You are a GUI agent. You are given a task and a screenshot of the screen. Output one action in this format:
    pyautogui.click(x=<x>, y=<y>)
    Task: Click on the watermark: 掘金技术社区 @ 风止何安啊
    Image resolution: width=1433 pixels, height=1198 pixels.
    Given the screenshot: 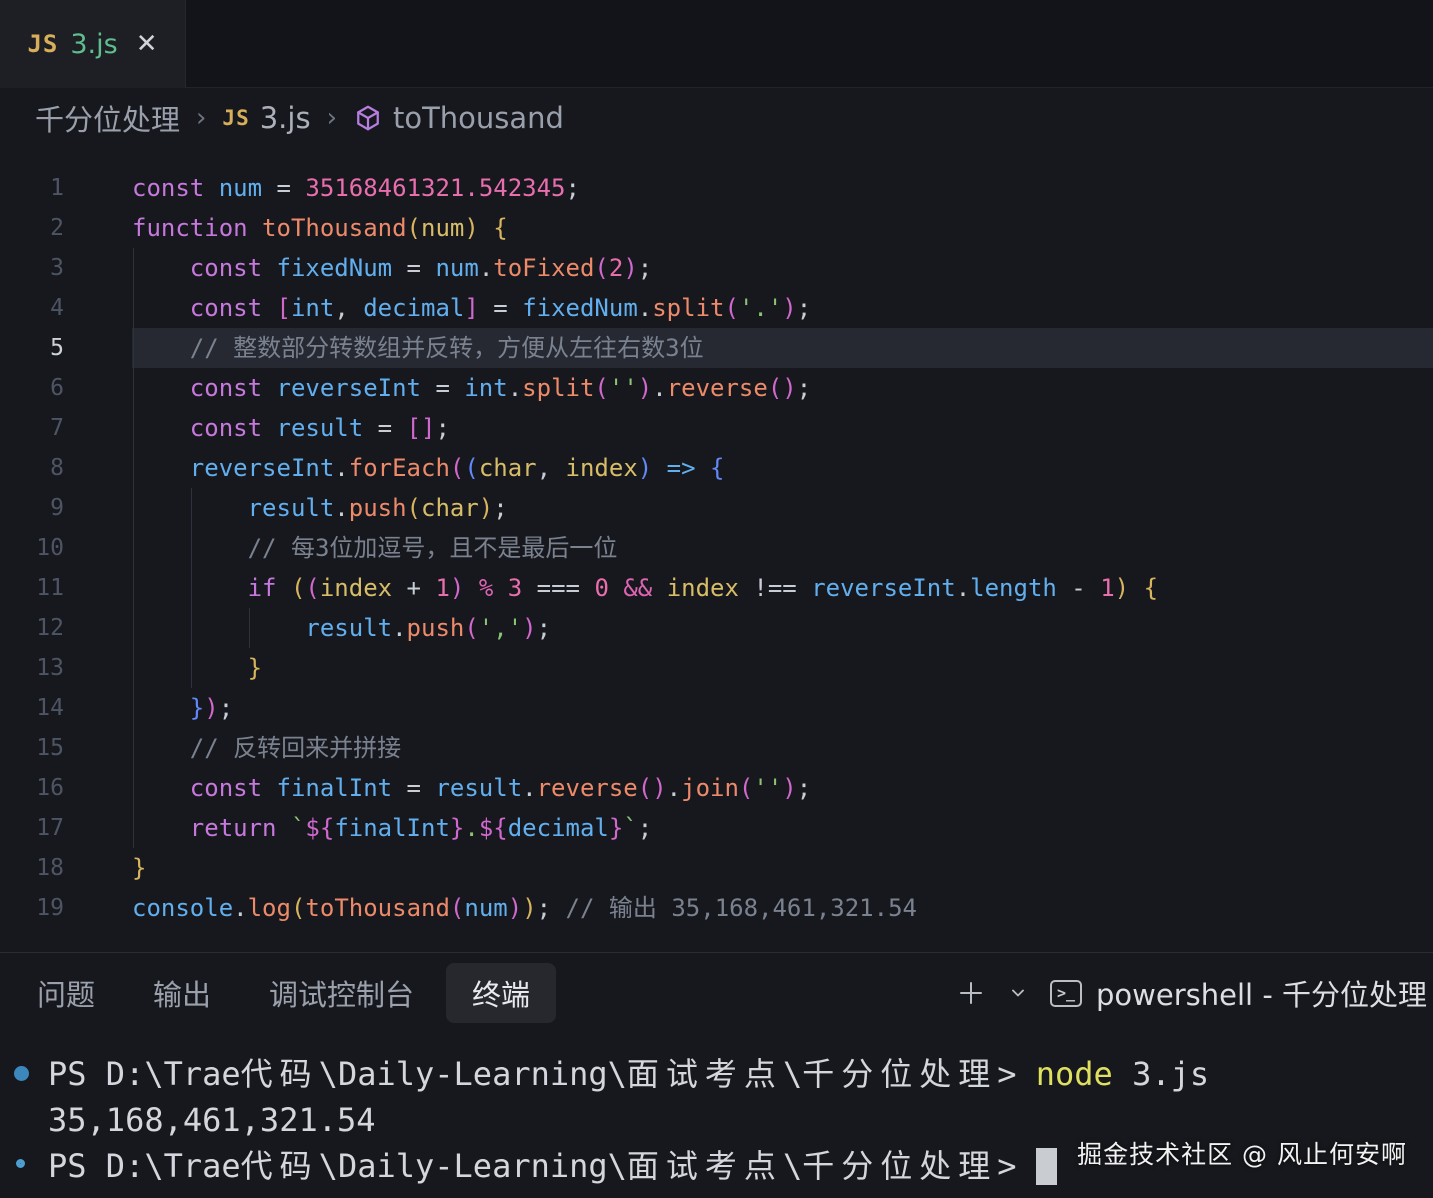 What is the action you would take?
    pyautogui.click(x=1242, y=1154)
    